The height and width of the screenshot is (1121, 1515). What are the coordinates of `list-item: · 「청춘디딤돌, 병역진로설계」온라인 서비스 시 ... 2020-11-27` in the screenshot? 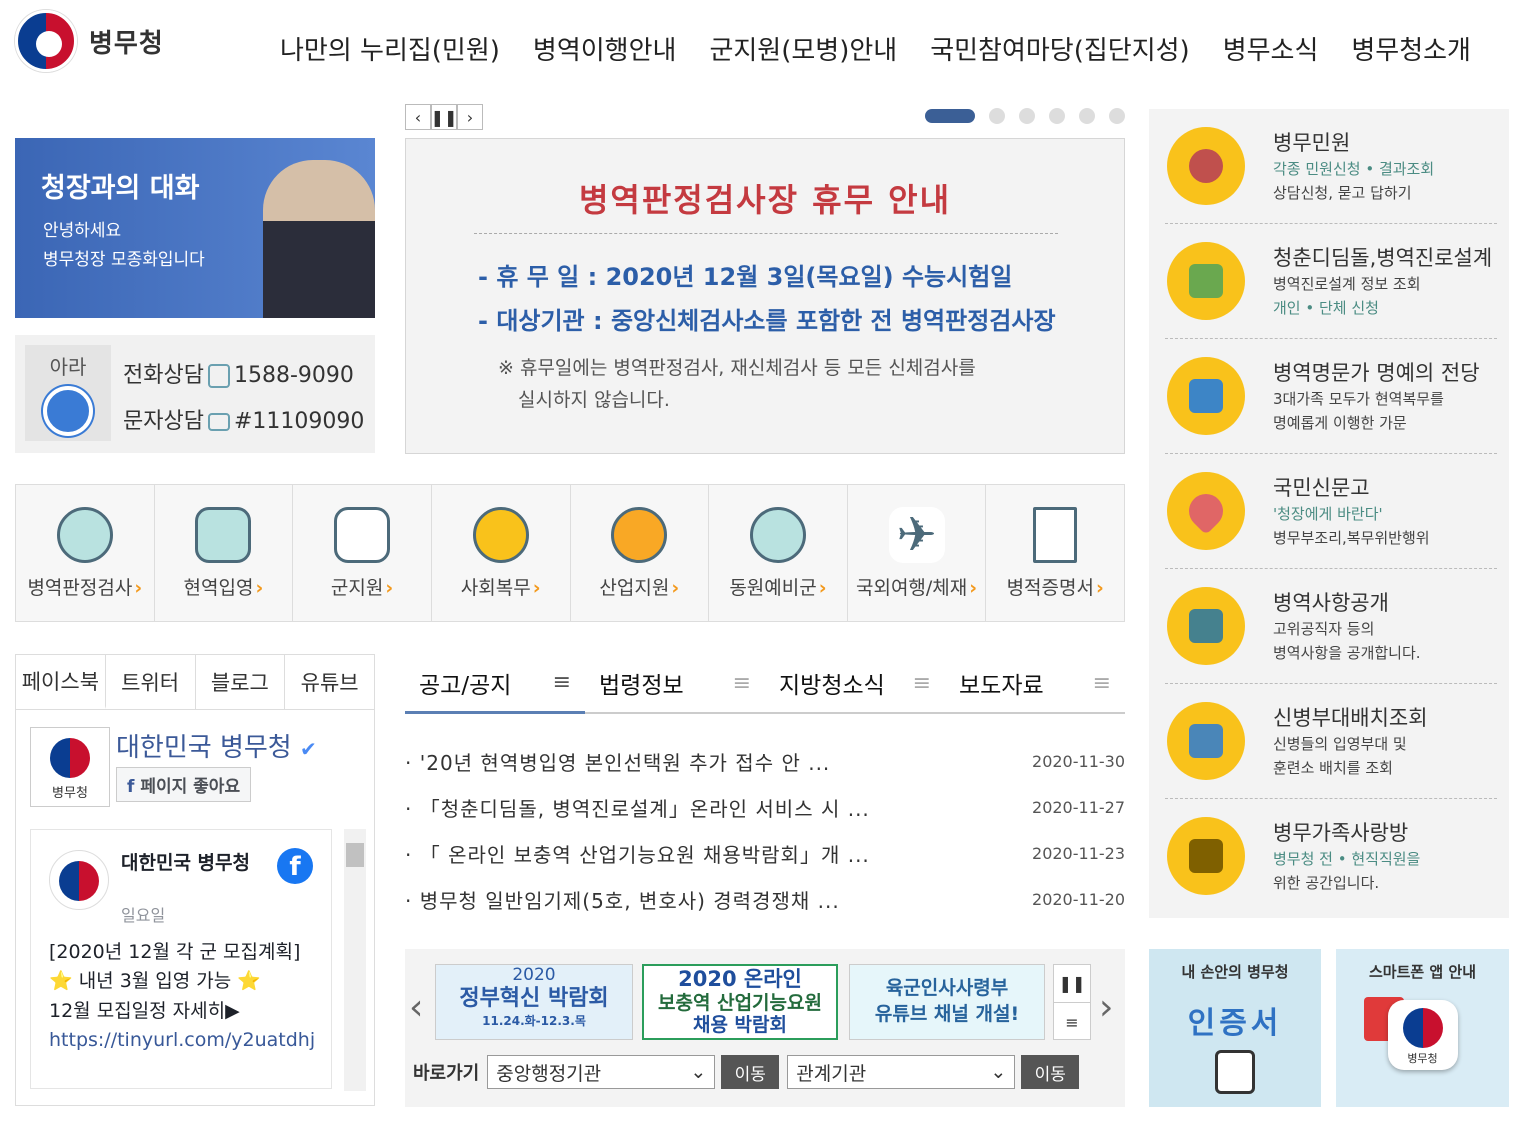 It's located at (765, 807).